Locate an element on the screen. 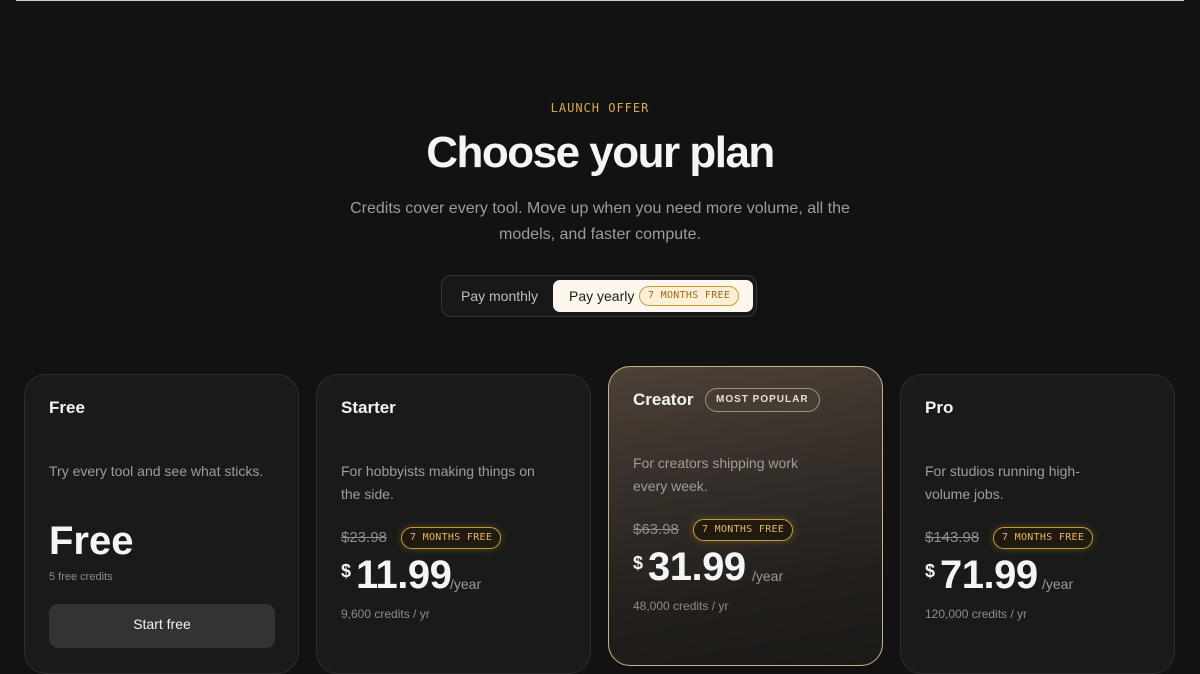 The height and width of the screenshot is (674, 1200). plan-price: 31.99 is located at coordinates (697, 567).